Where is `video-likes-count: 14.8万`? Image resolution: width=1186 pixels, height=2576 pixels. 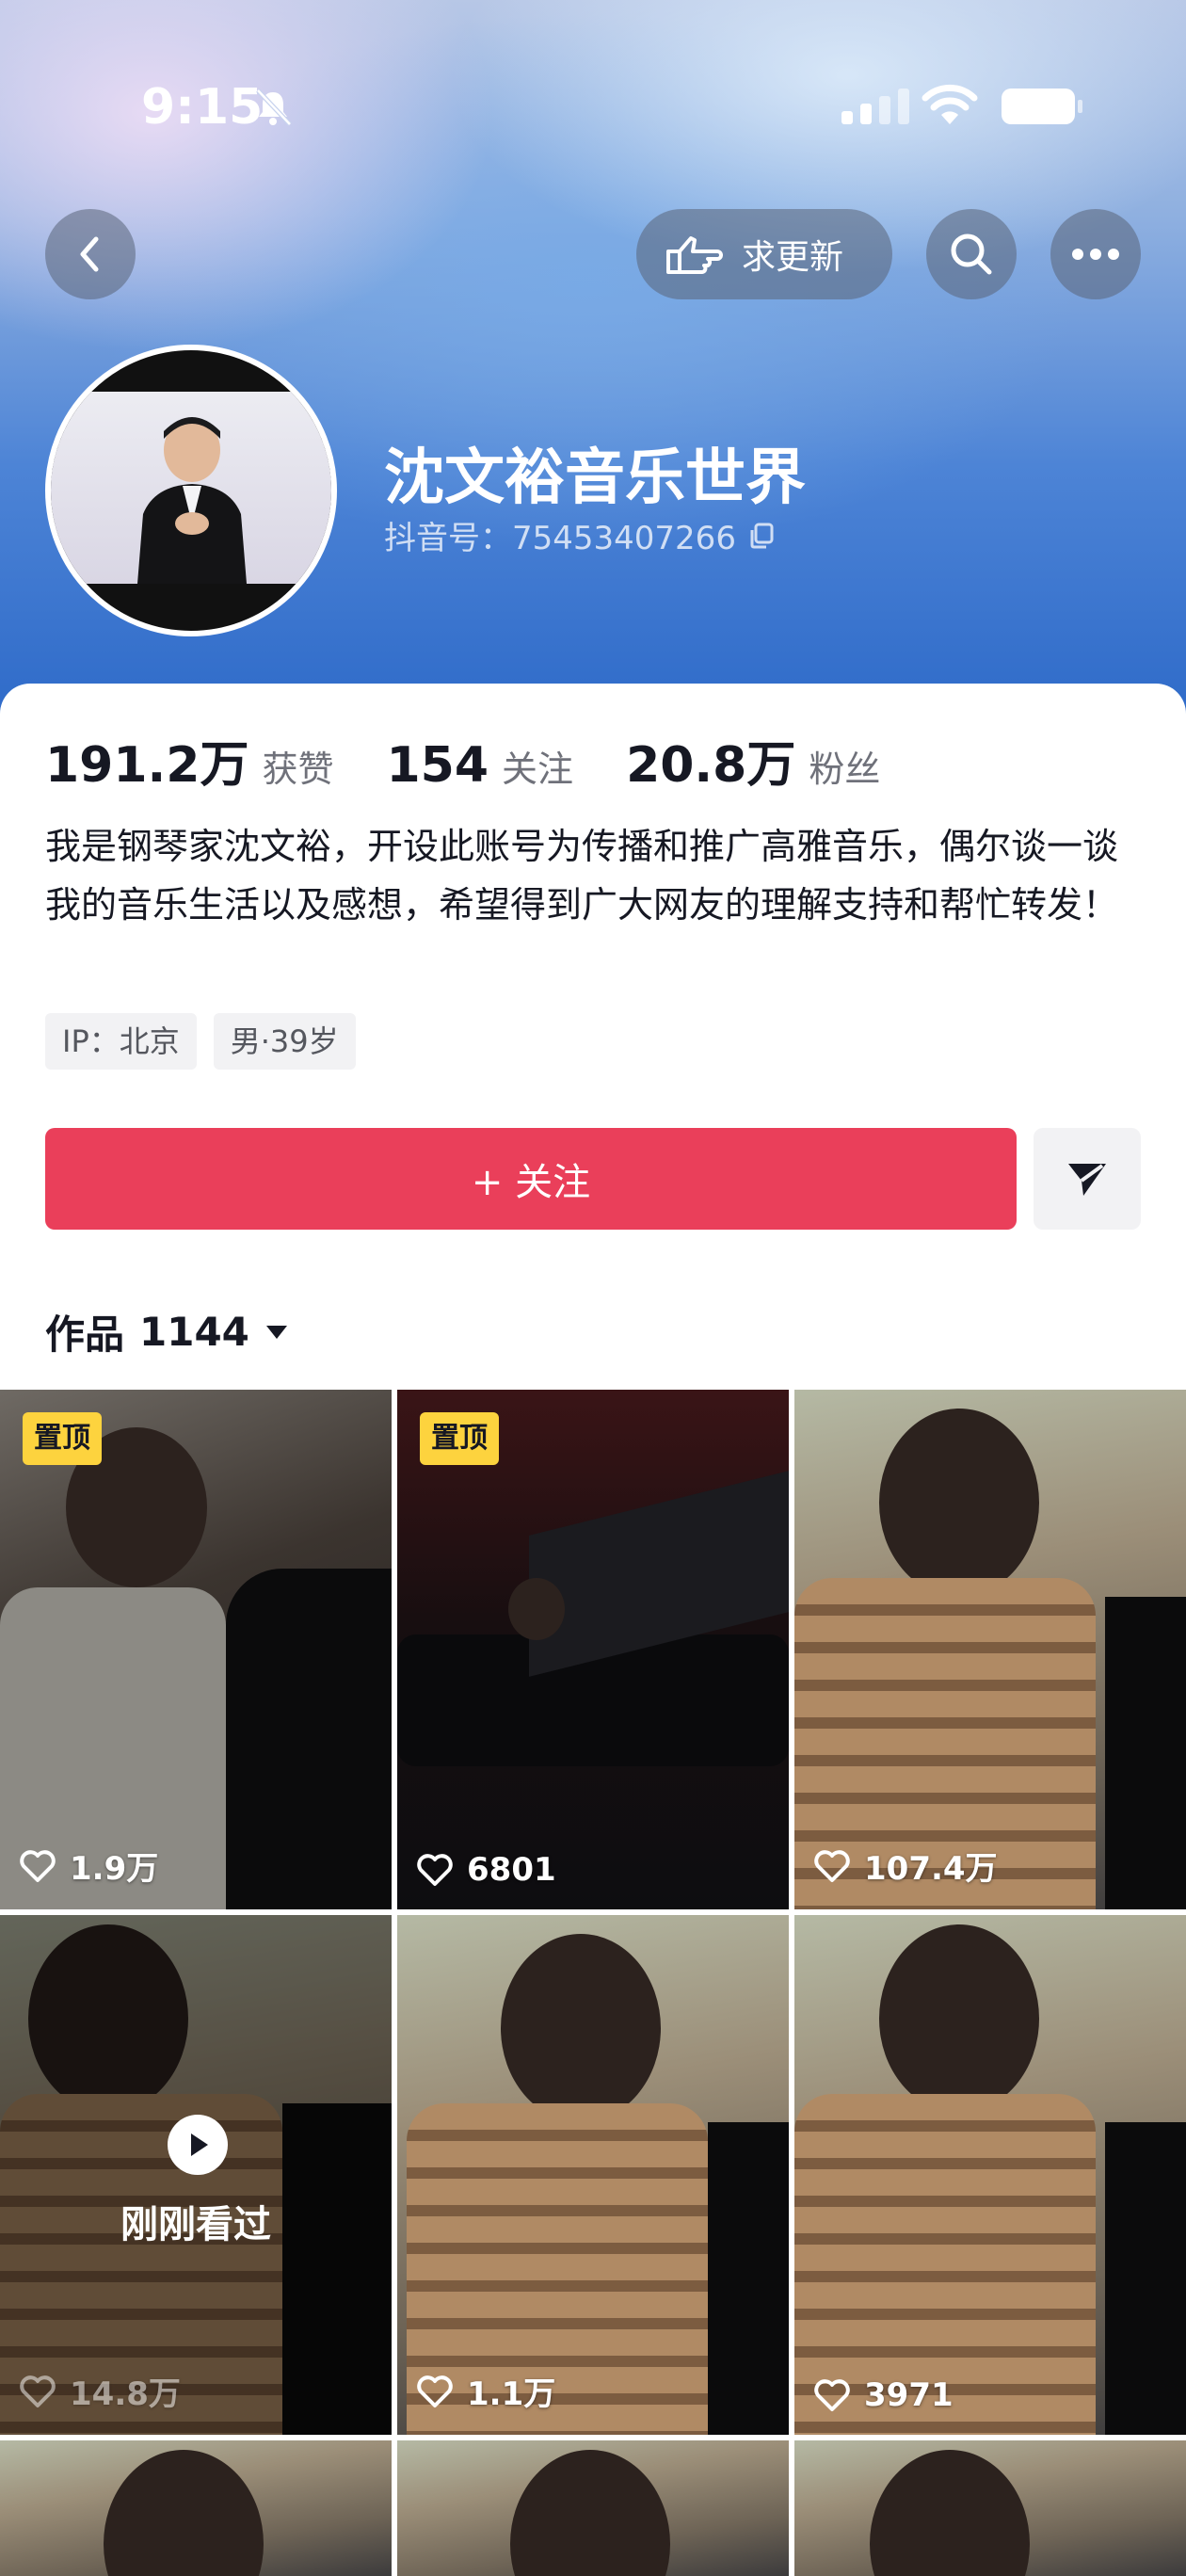
video-likes-count: 14.8万 is located at coordinates (125, 2394).